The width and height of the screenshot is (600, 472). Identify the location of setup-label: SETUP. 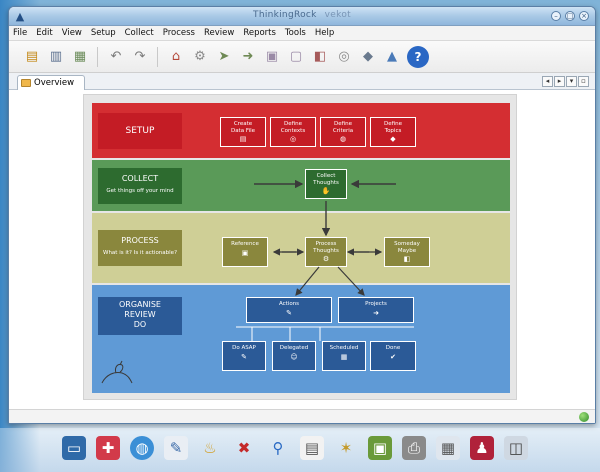
(140, 131).